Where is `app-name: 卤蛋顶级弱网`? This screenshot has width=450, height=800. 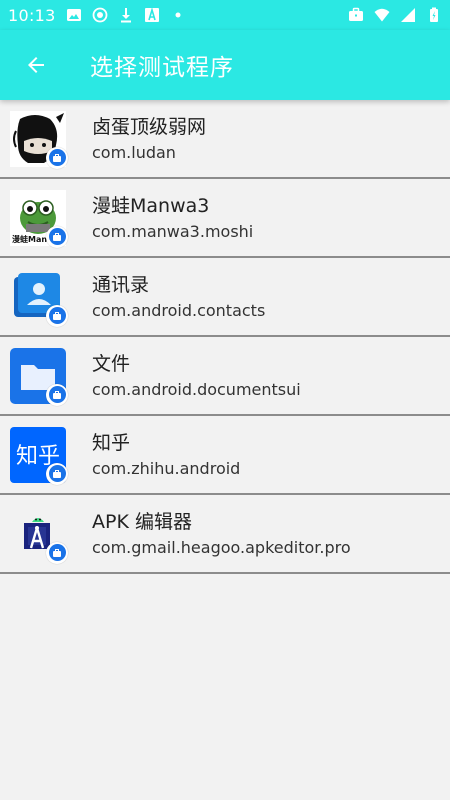 app-name: 卤蛋顶级弱网 is located at coordinates (149, 126).